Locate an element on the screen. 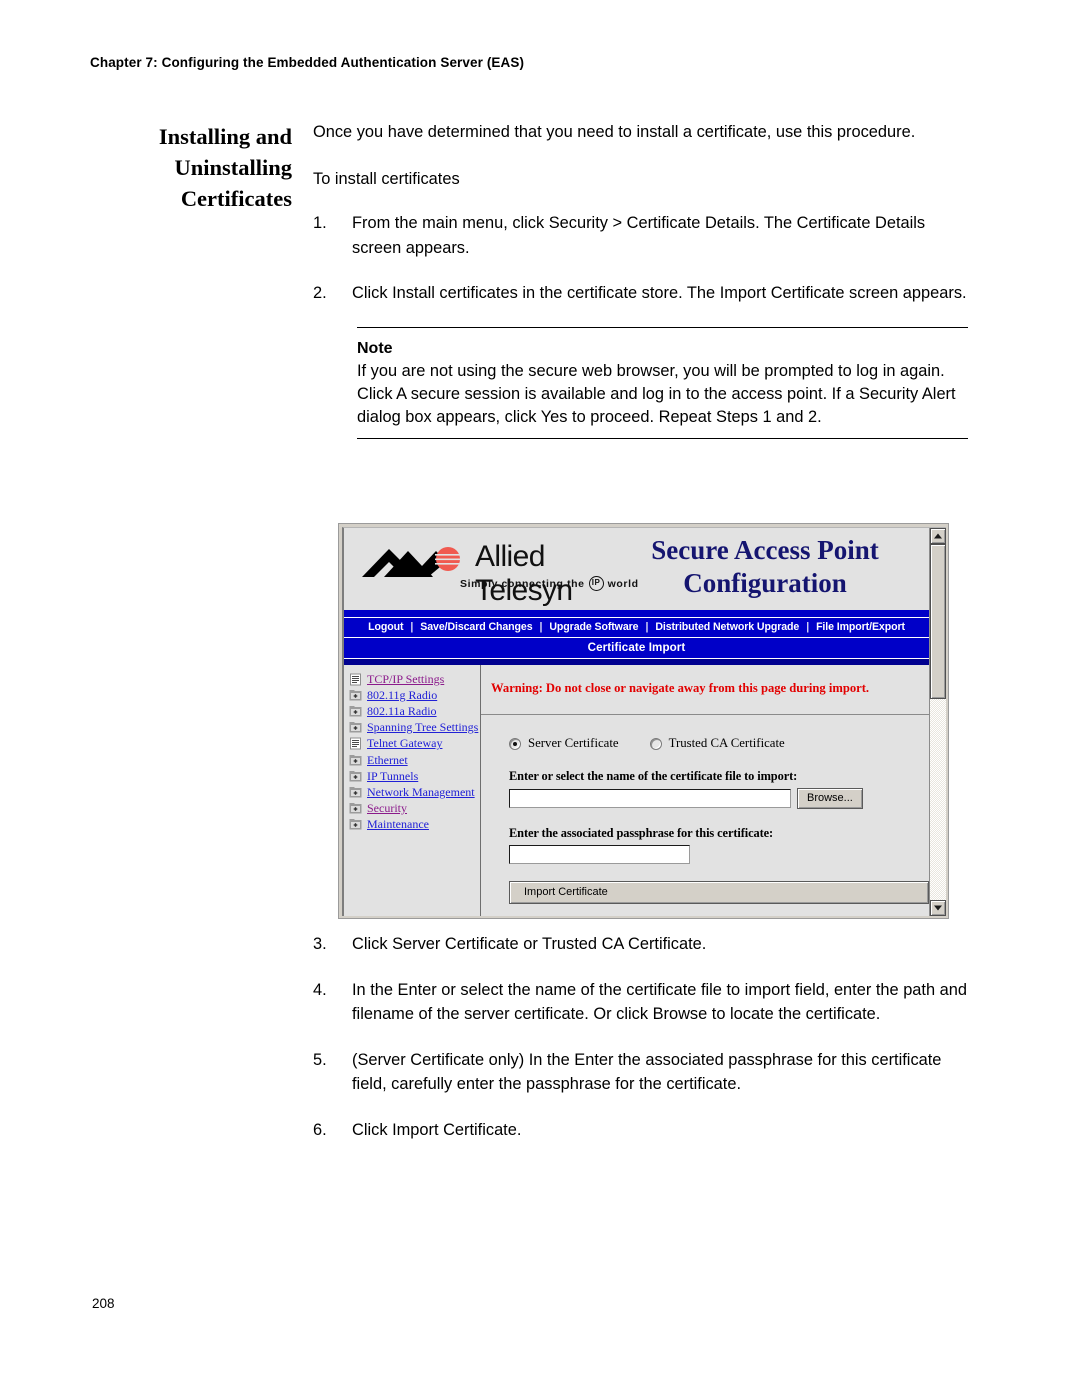 The height and width of the screenshot is (1397, 1080). section-heading-line-1: Installing and is located at coordinates (225, 136).